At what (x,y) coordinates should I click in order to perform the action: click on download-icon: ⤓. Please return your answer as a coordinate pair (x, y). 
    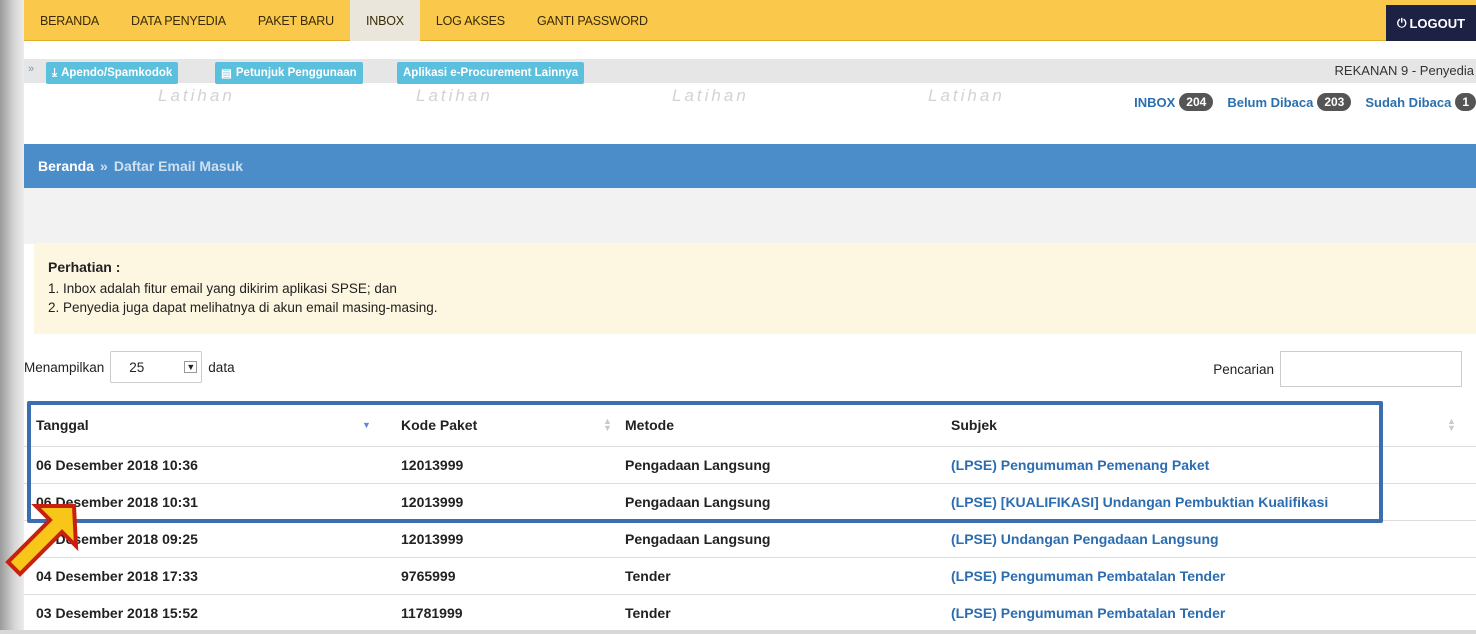
    Looking at the image, I should click on (55, 72).